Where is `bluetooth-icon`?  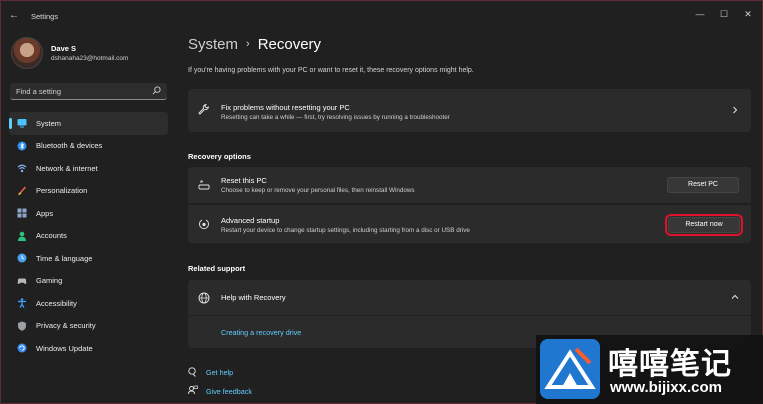 bluetooth-icon is located at coordinates (22, 145).